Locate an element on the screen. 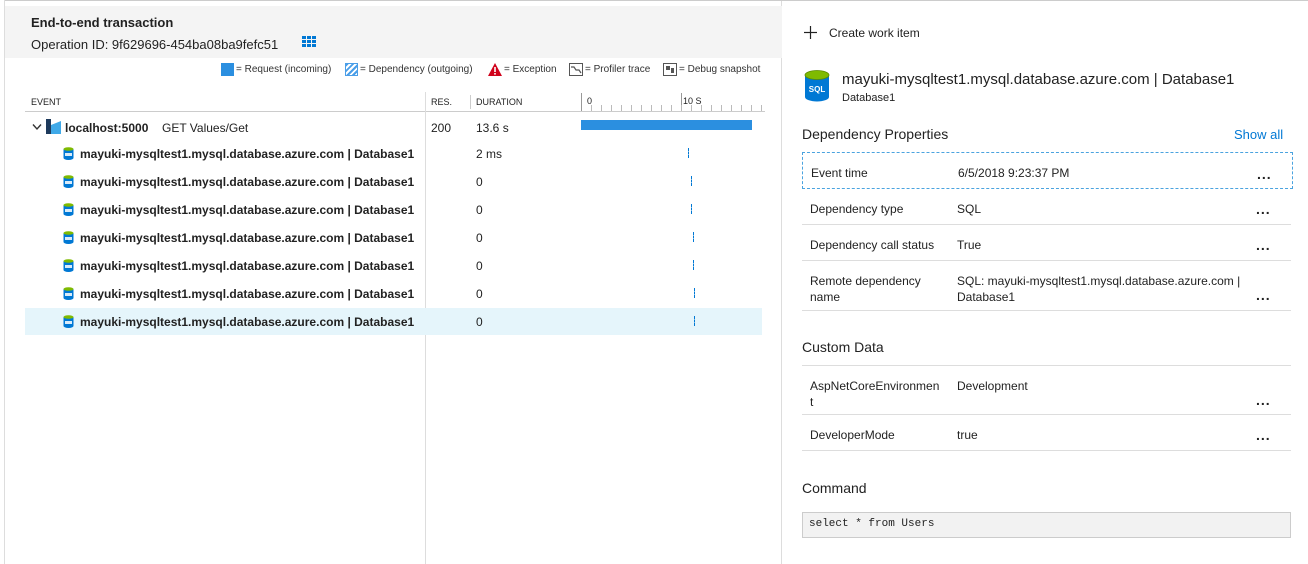 The image size is (1308, 564). dependency-properties-heading: Dependency Properties is located at coordinates (875, 134).